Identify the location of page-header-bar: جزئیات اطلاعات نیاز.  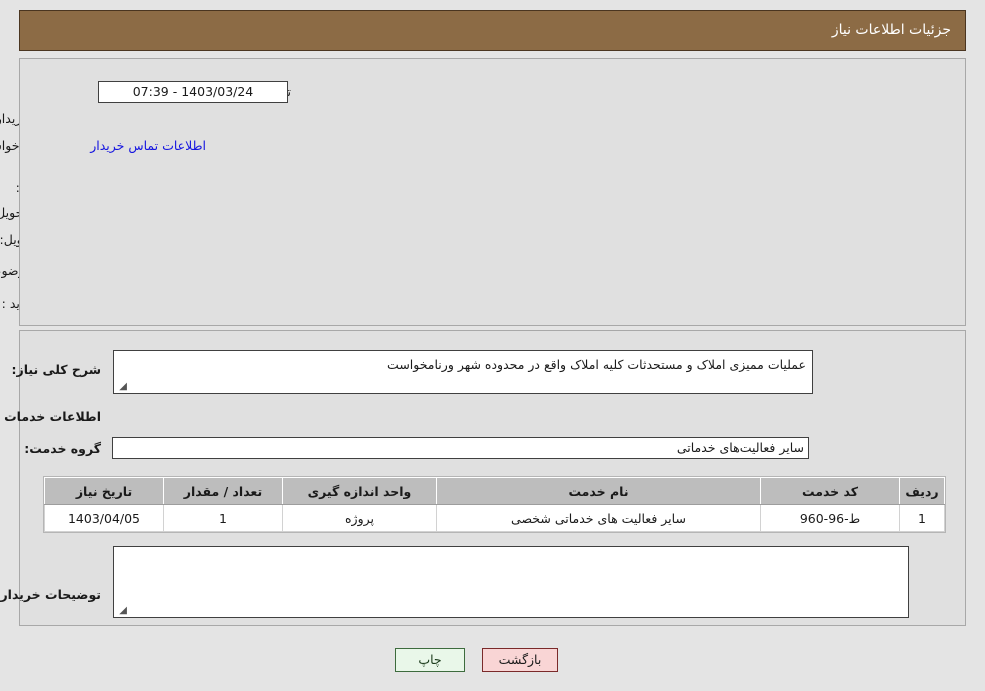
(492, 30).